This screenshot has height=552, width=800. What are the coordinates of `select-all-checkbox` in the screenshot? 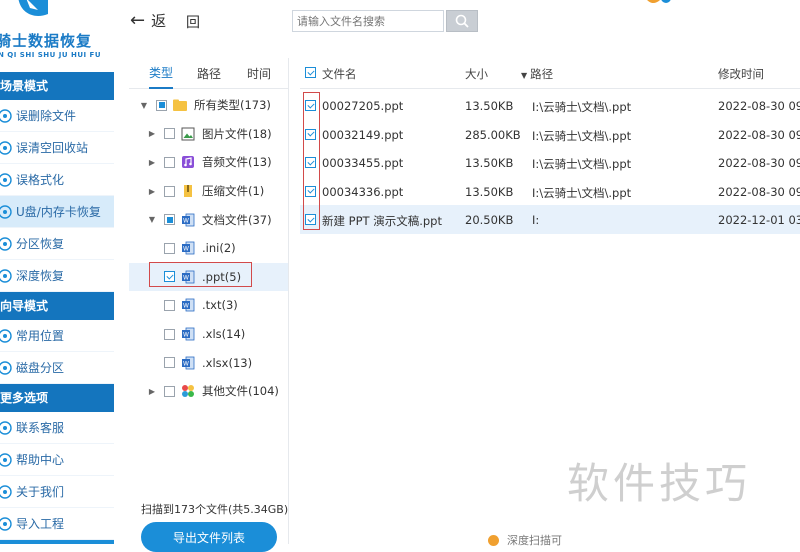 It's located at (310, 72).